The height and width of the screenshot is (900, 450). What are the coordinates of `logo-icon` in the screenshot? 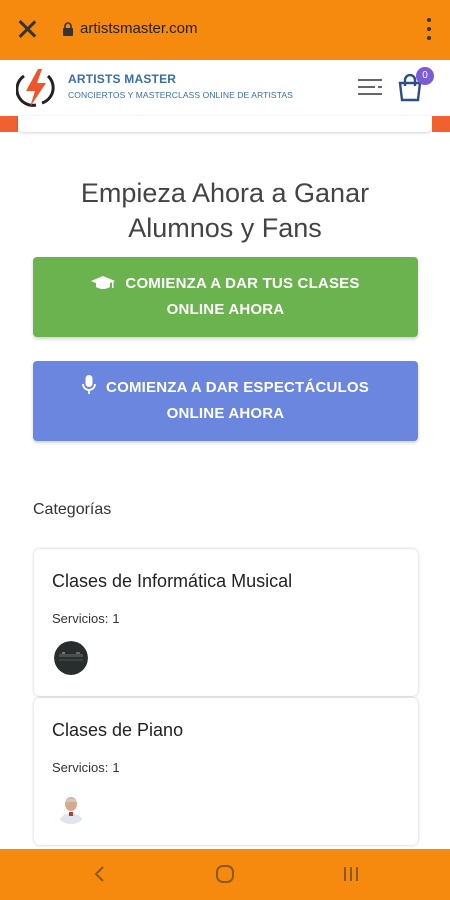 It's located at (36, 88).